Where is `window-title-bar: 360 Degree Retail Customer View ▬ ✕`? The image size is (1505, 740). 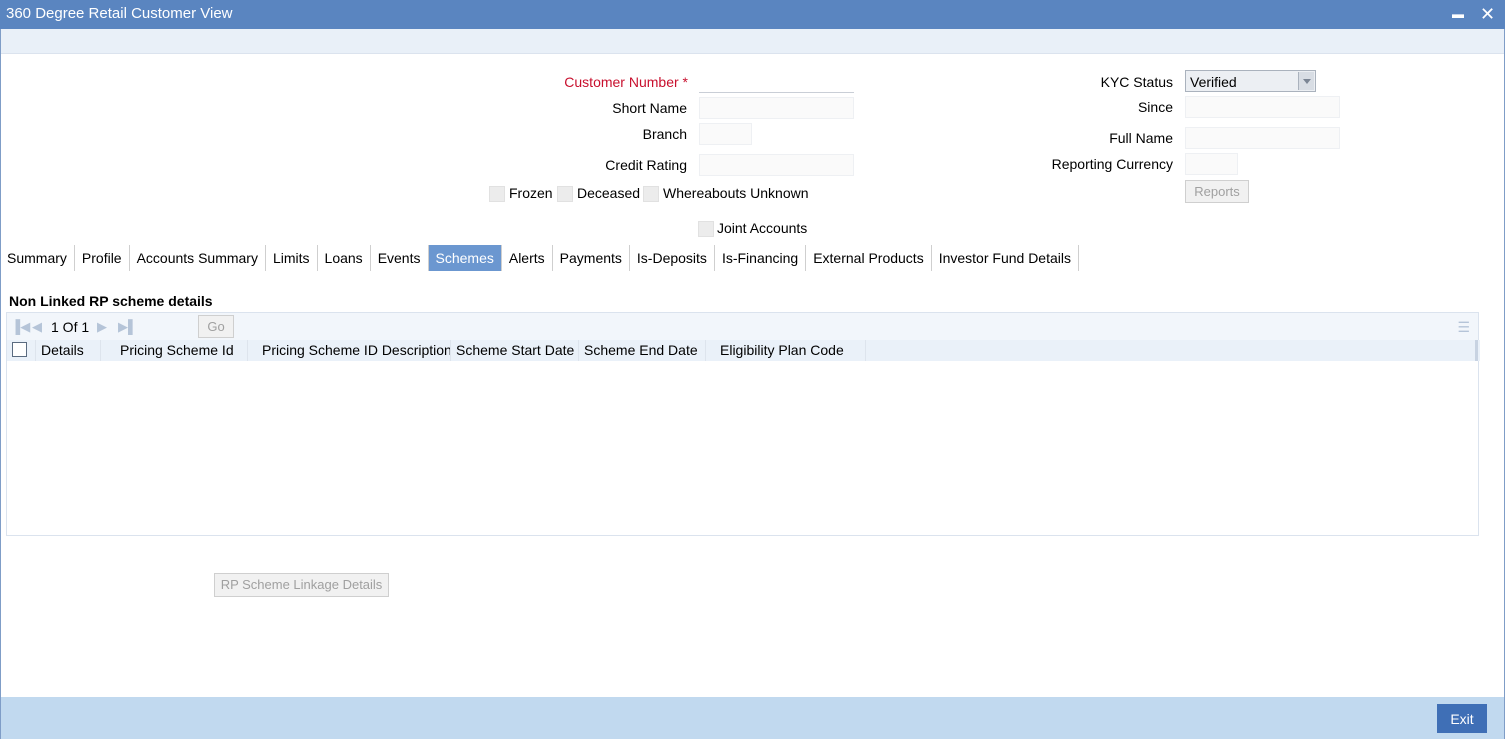
window-title-bar: 360 Degree Retail Customer View ▬ ✕ is located at coordinates (752, 14).